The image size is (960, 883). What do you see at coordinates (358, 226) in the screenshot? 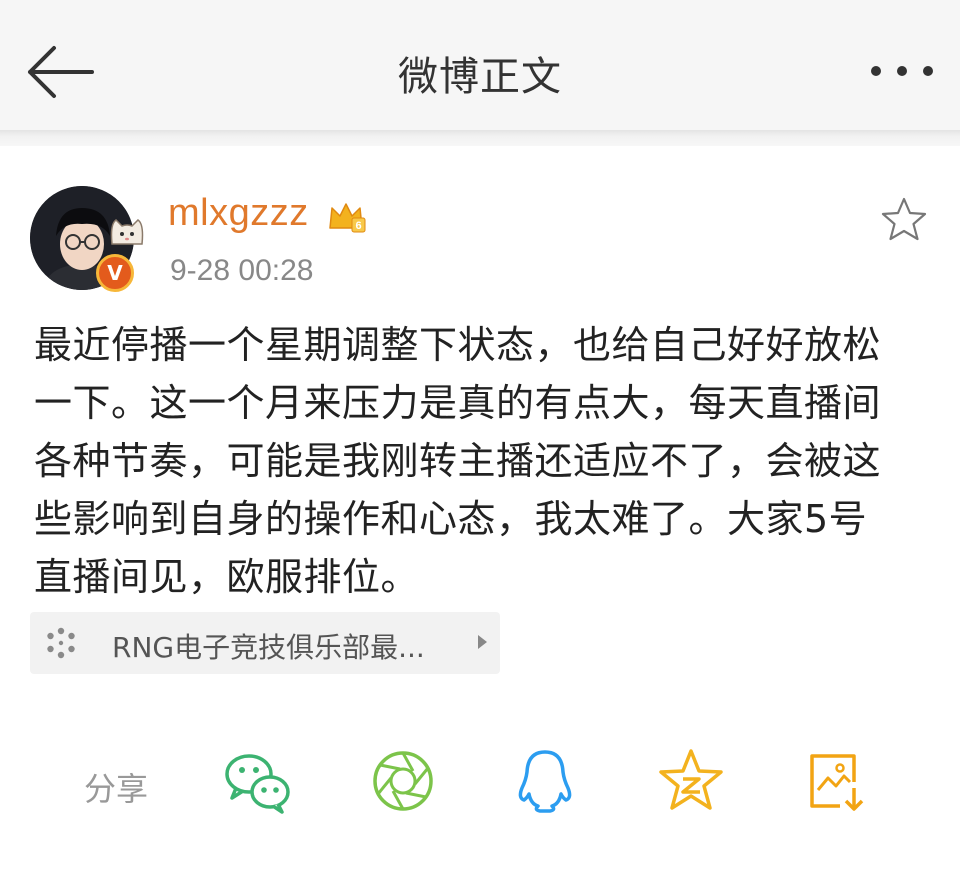
I see `vip-level: 6` at bounding box center [358, 226].